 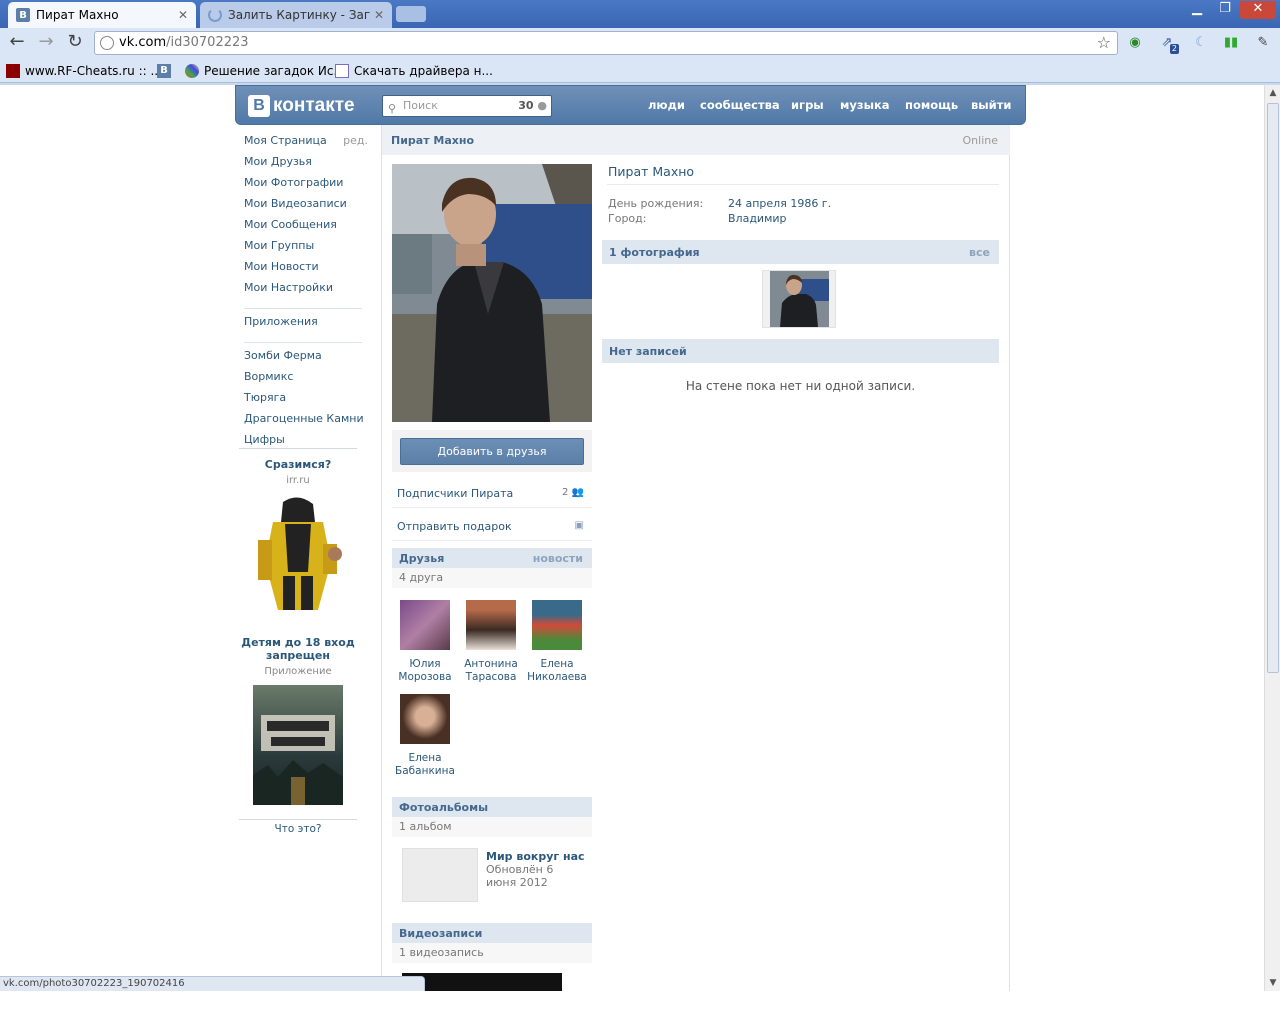 I want to click on friend-item: Елена Бабанкина, so click(x=425, y=736).